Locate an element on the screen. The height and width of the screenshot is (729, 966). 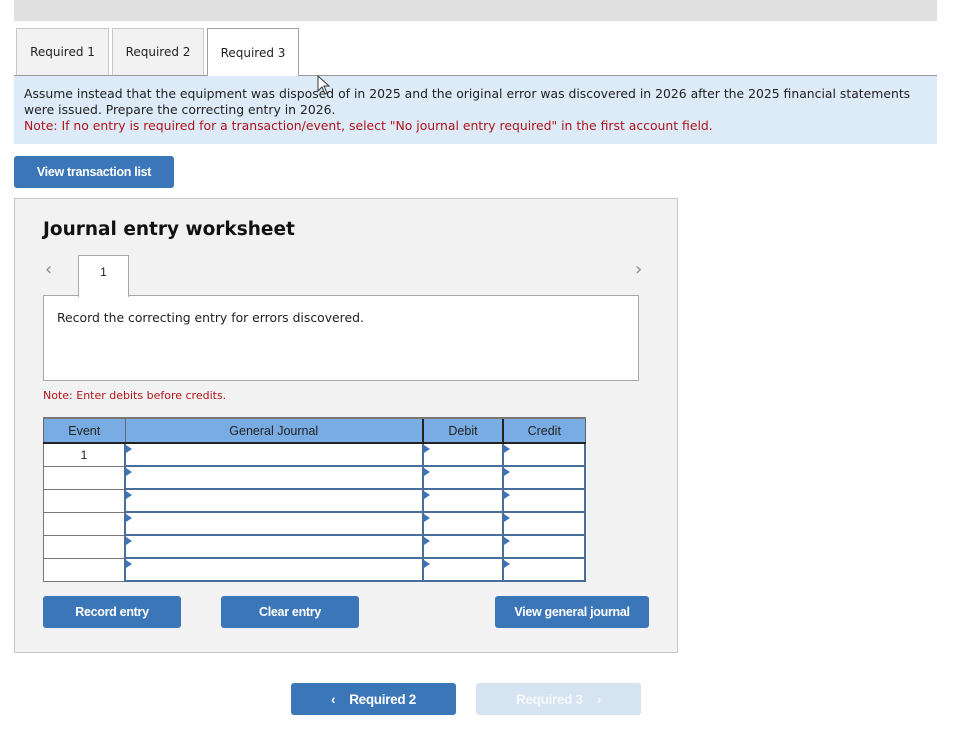
tab-required-2: Required 2 is located at coordinates (158, 51).